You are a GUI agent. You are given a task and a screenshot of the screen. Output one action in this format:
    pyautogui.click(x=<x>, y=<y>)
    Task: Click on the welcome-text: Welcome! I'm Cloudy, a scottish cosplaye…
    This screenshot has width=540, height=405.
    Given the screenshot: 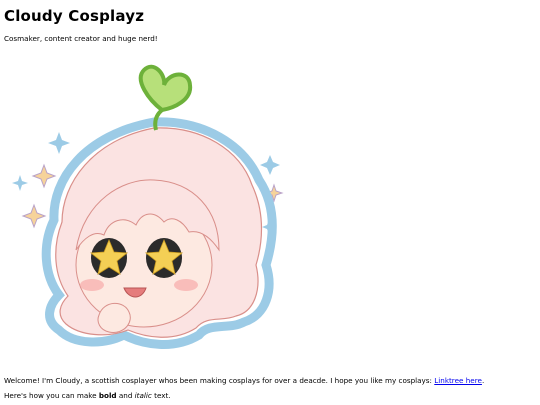 What is the action you would take?
    pyautogui.click(x=244, y=380)
    